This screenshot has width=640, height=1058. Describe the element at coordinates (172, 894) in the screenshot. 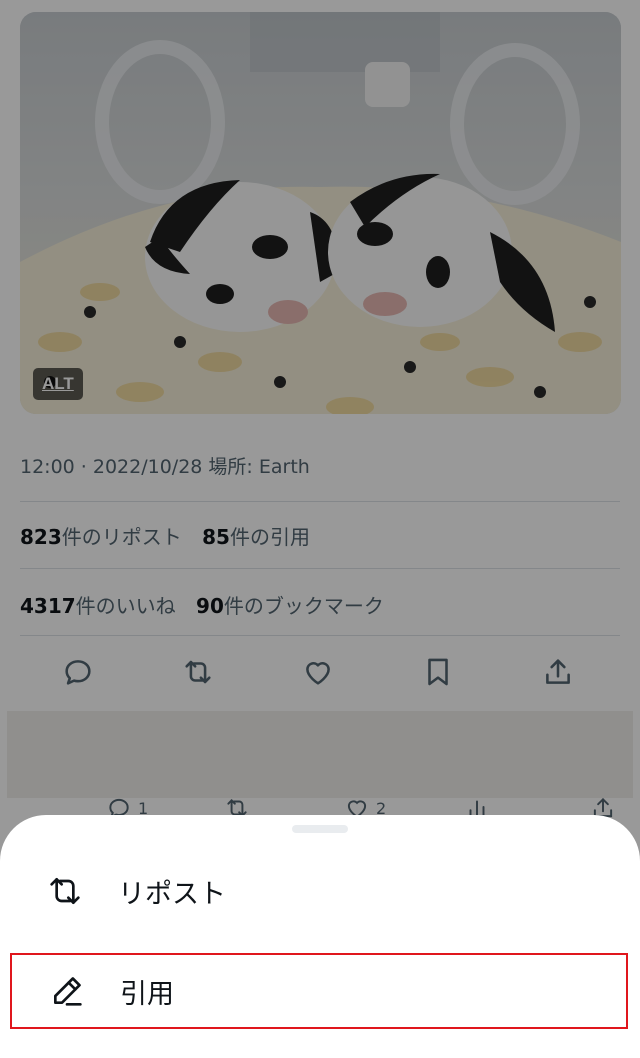

I see `sheet-item-label: リポスト` at that location.